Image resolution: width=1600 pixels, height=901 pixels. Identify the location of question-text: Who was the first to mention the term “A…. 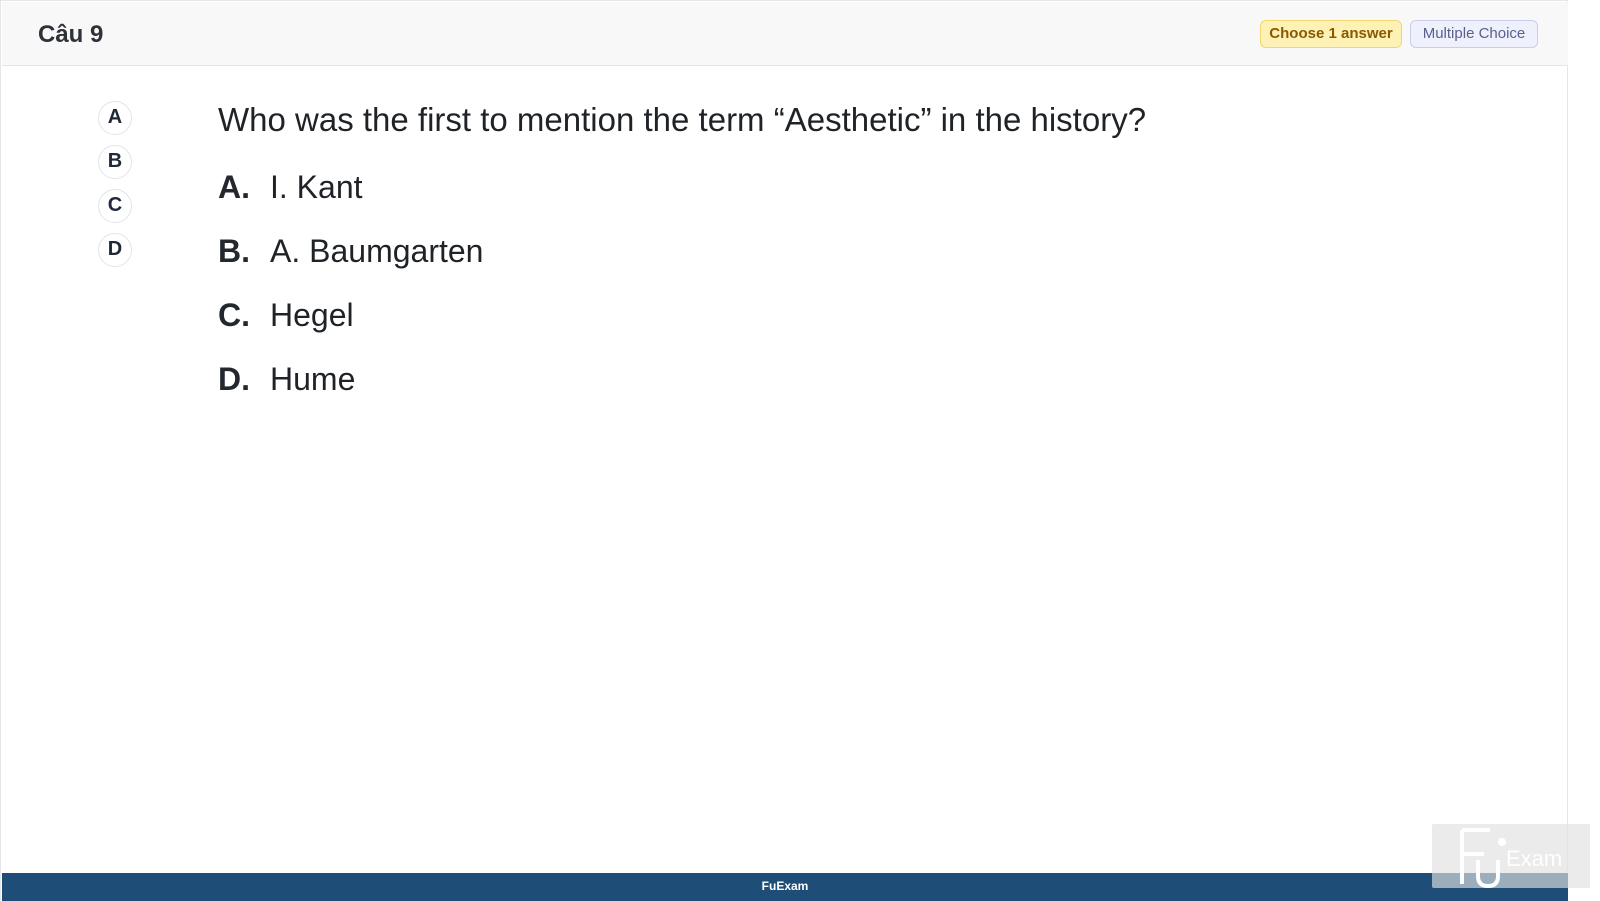
(682, 119).